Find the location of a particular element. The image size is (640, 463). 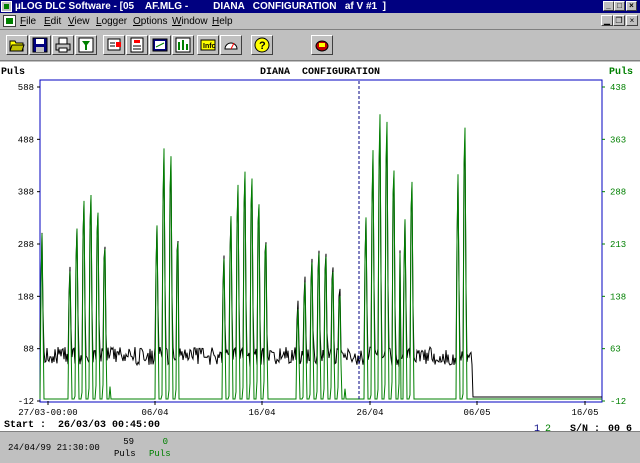

menu-edit: Edit is located at coordinates (52, 21).